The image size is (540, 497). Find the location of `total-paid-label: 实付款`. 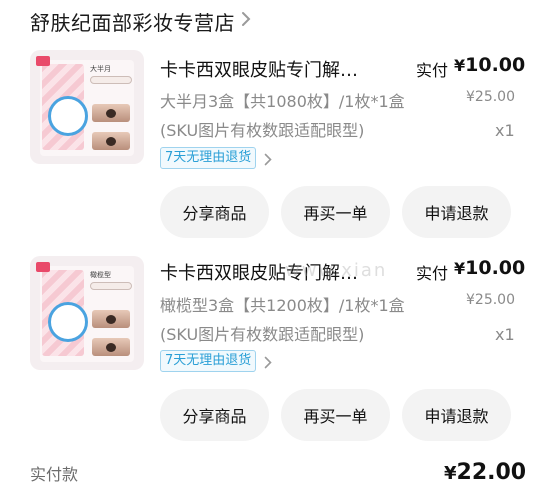

total-paid-label: 实付款 is located at coordinates (54, 474).